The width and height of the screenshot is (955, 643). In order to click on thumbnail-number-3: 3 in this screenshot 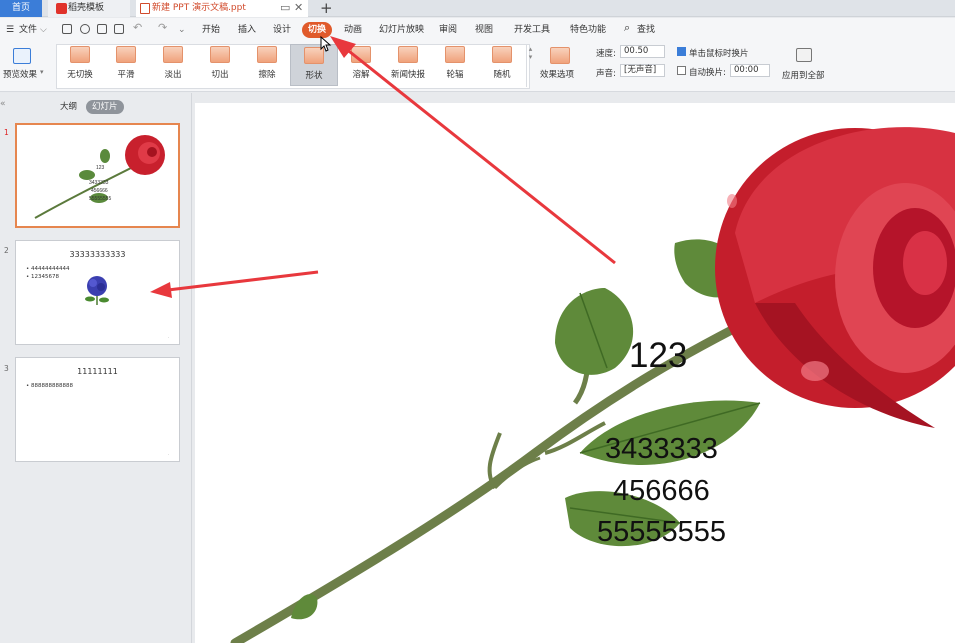, I will do `click(6, 368)`.